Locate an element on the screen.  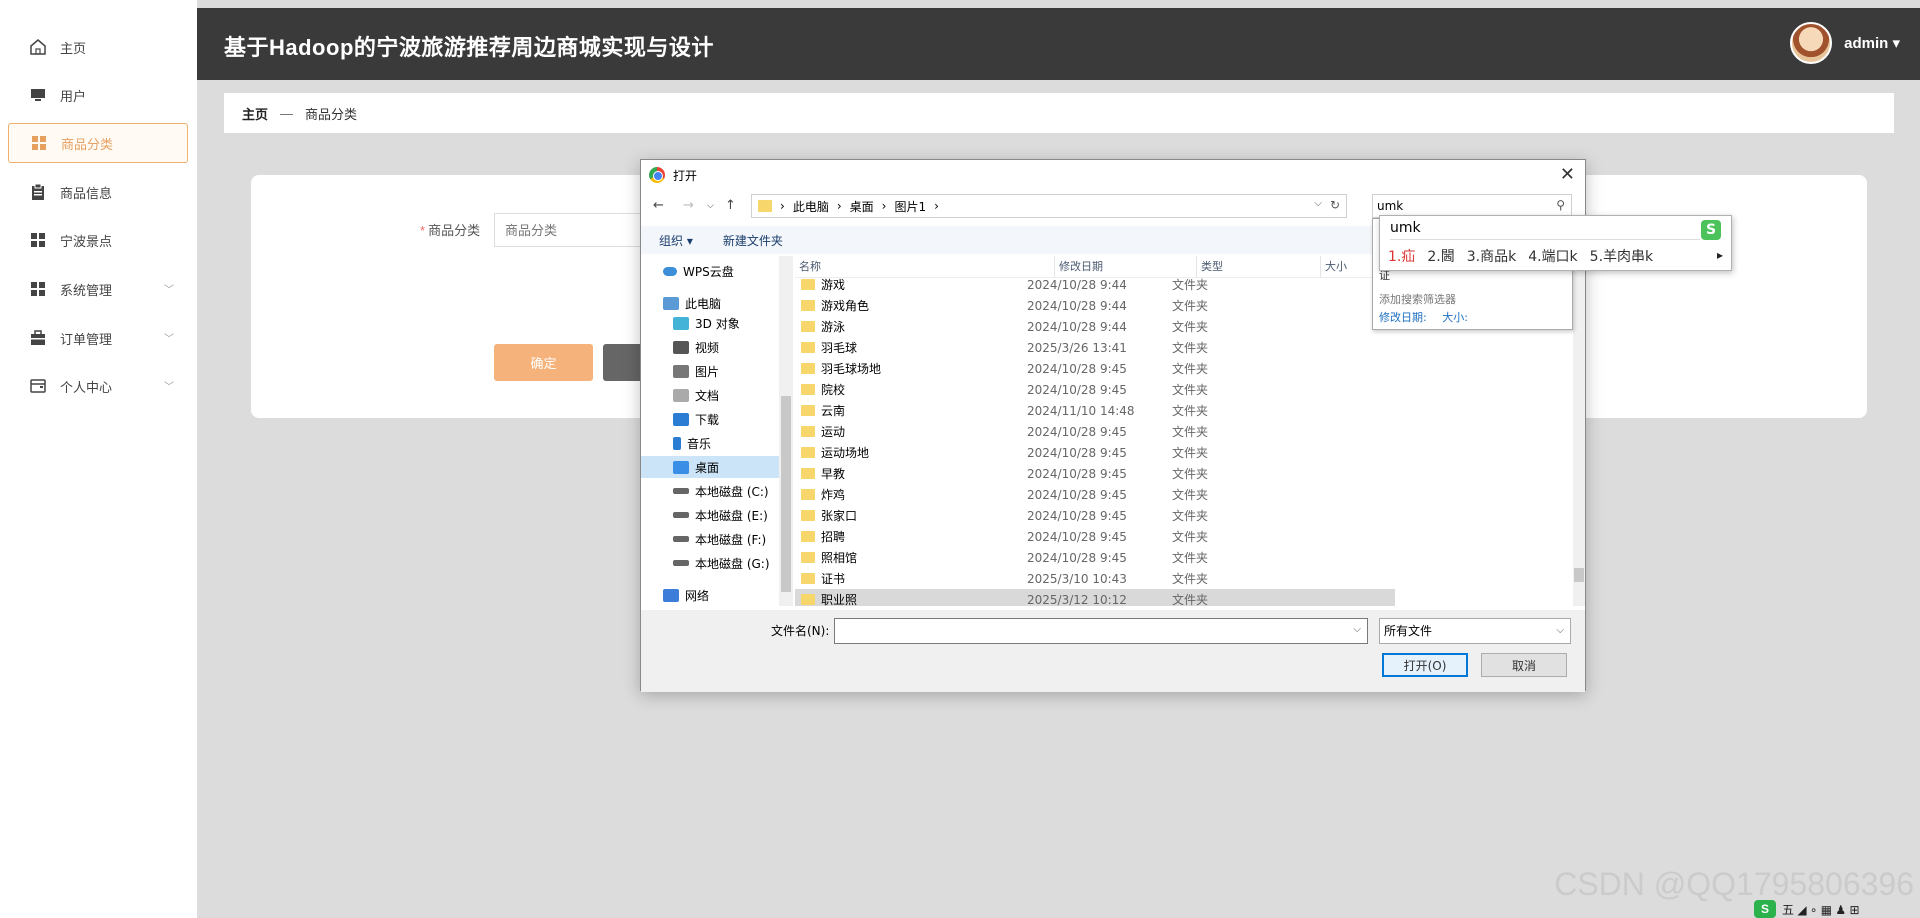
sidebar-item-system: 系统管理 ﹀ is located at coordinates (98, 289).